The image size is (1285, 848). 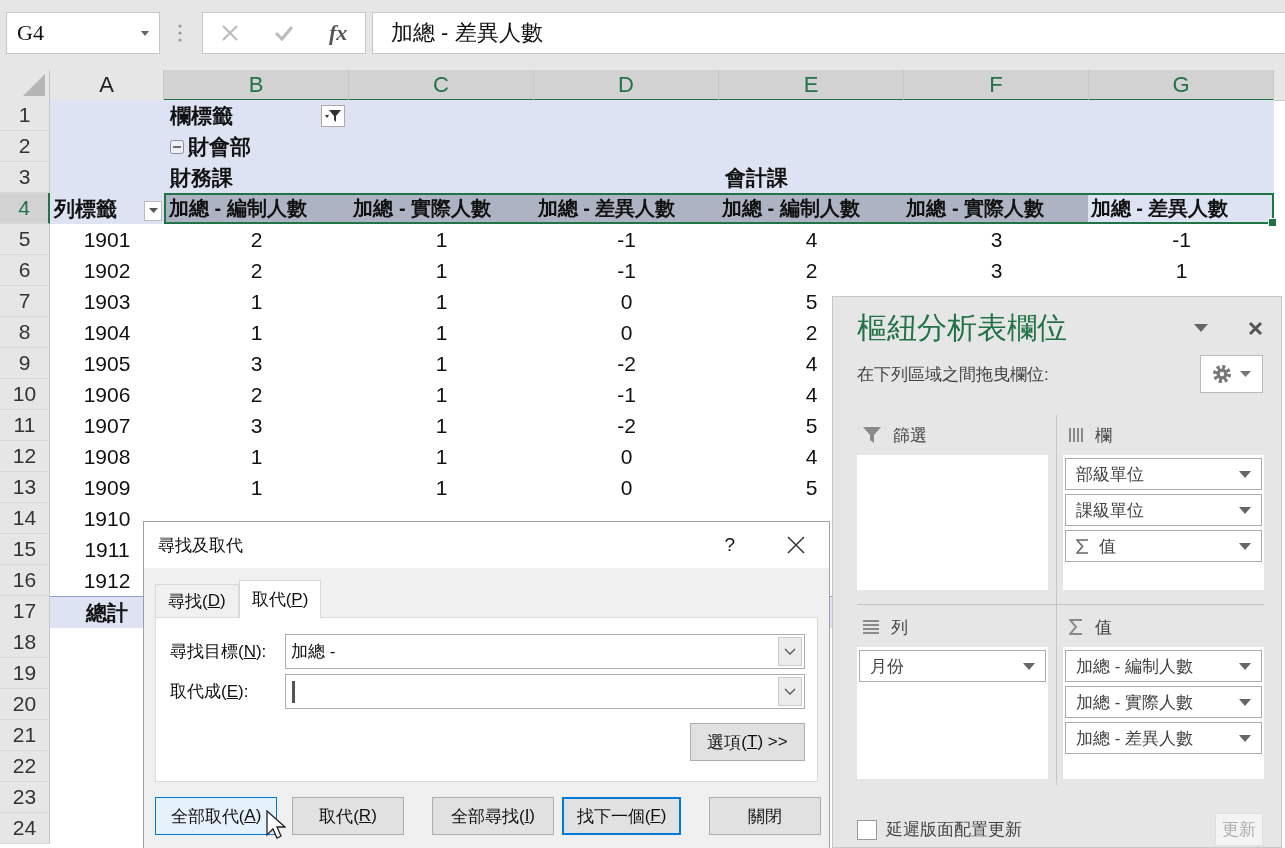 What do you see at coordinates (107, 394) in the screenshot?
I see `table-cell: 1906` at bounding box center [107, 394].